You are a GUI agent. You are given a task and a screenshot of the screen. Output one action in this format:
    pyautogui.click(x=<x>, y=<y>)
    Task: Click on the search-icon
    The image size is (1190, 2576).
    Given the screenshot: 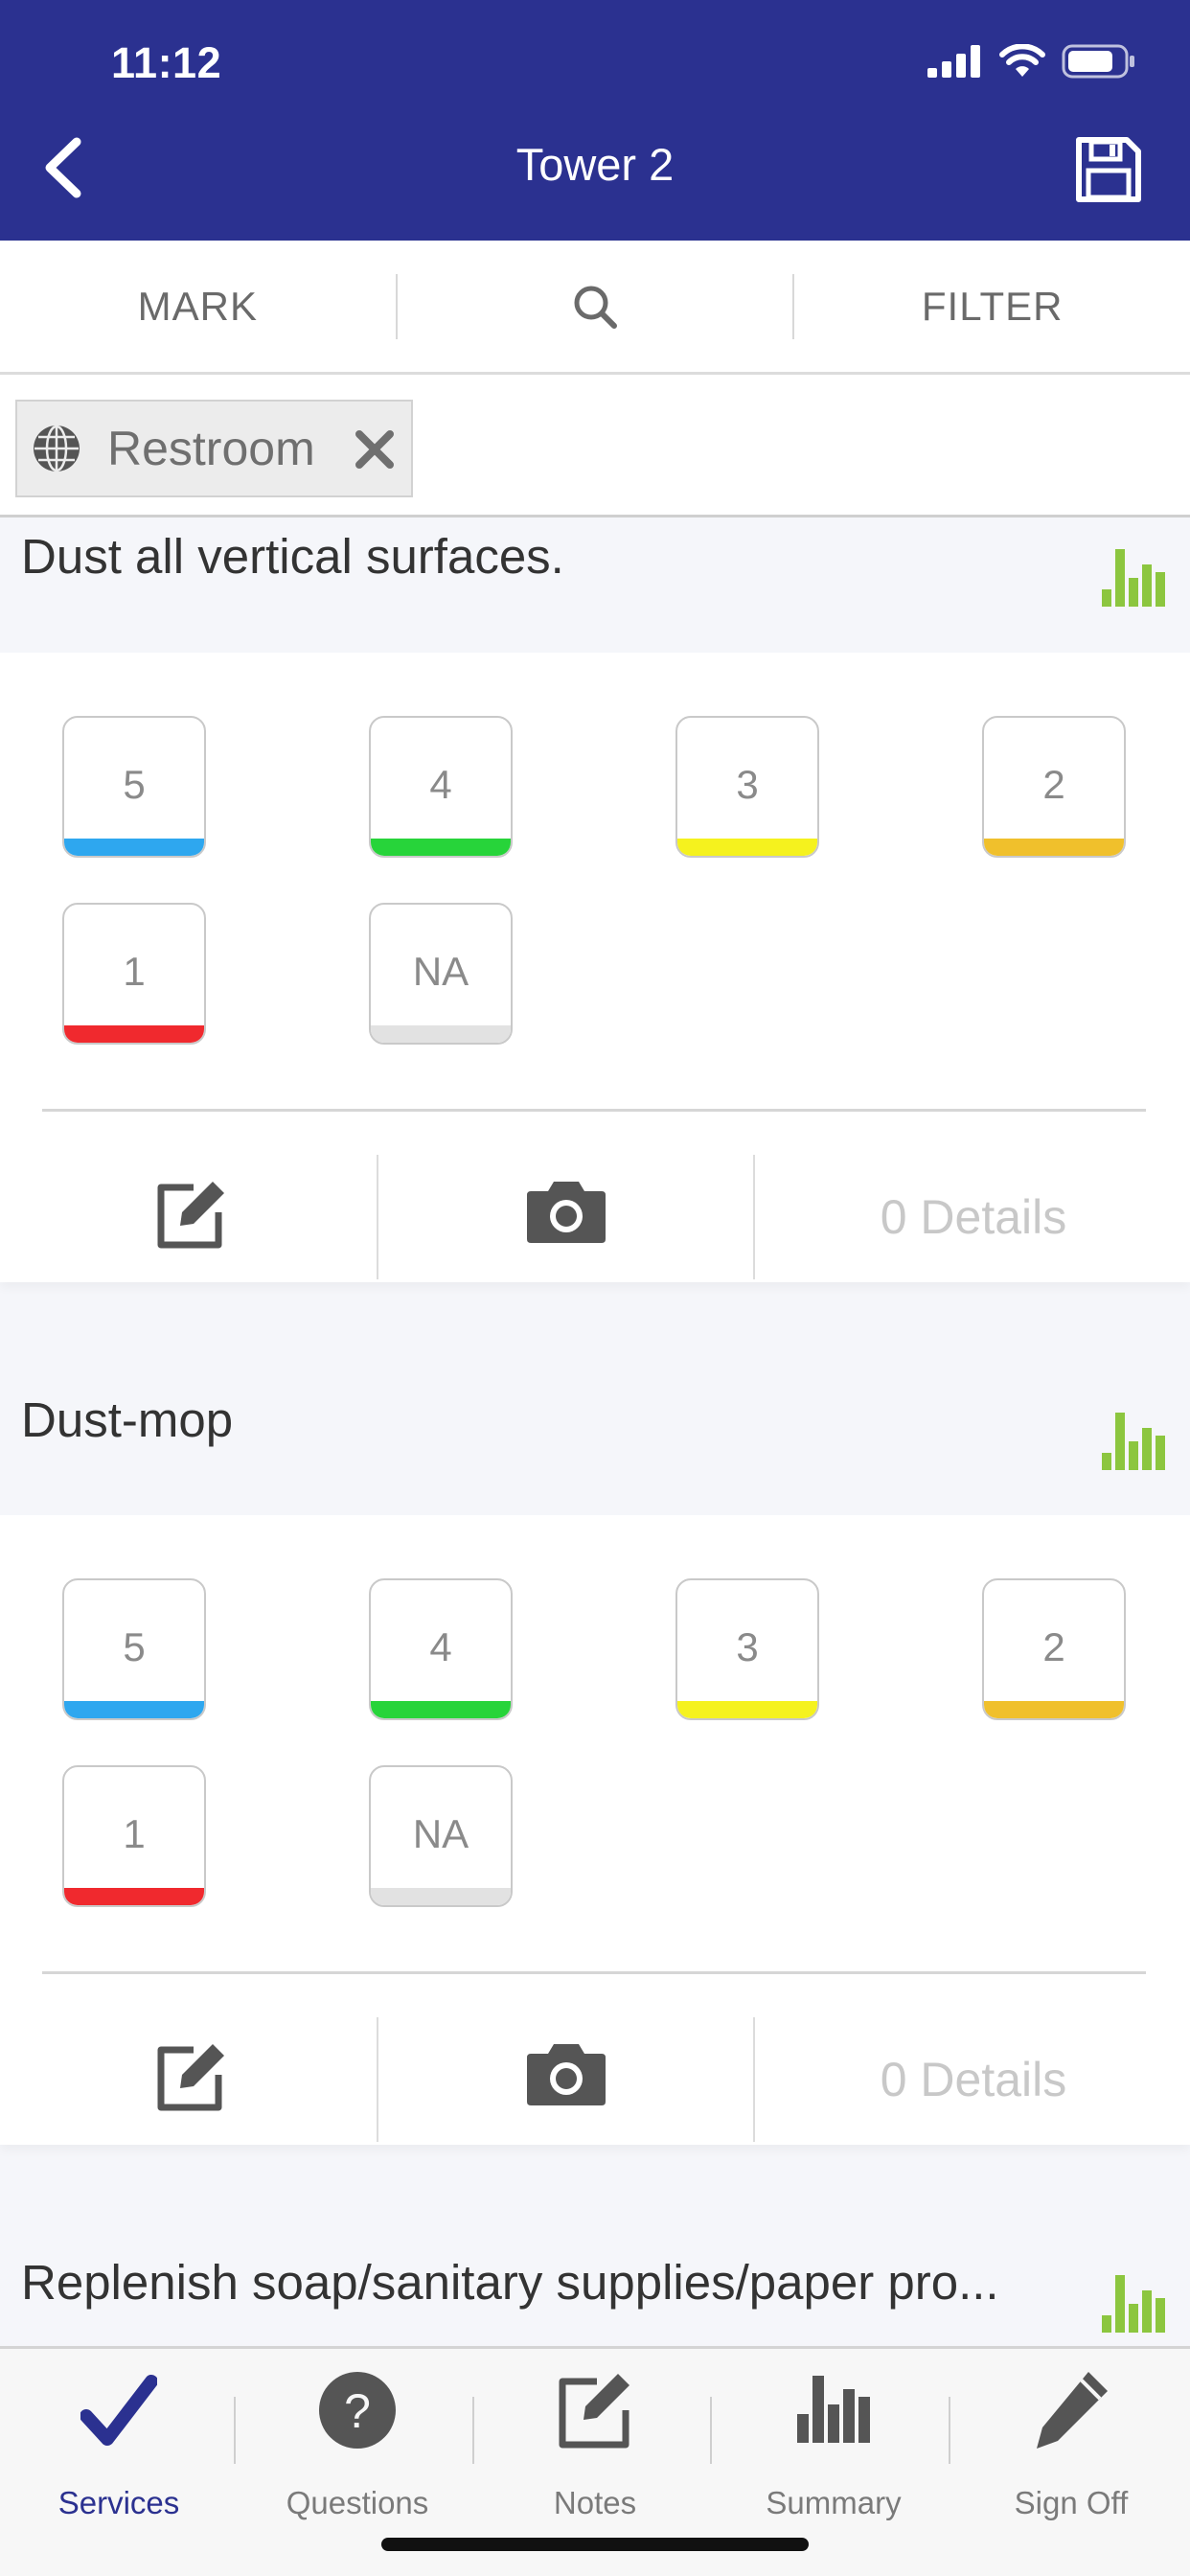 What is the action you would take?
    pyautogui.click(x=595, y=307)
    